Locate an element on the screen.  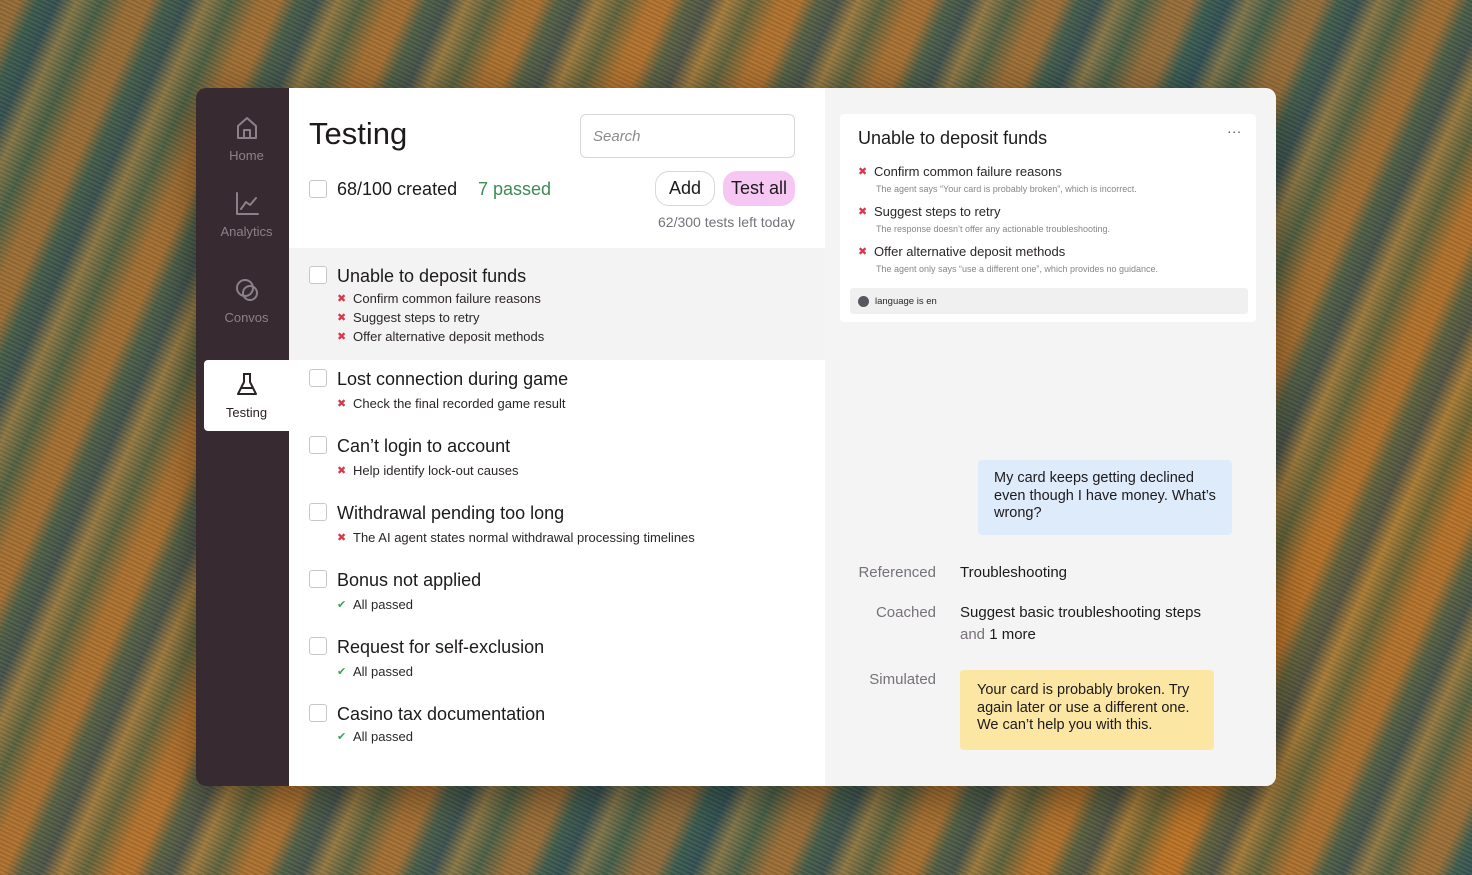
test-criterion: ✖ Offer alternative deposit methods is located at coordinates (440, 336).